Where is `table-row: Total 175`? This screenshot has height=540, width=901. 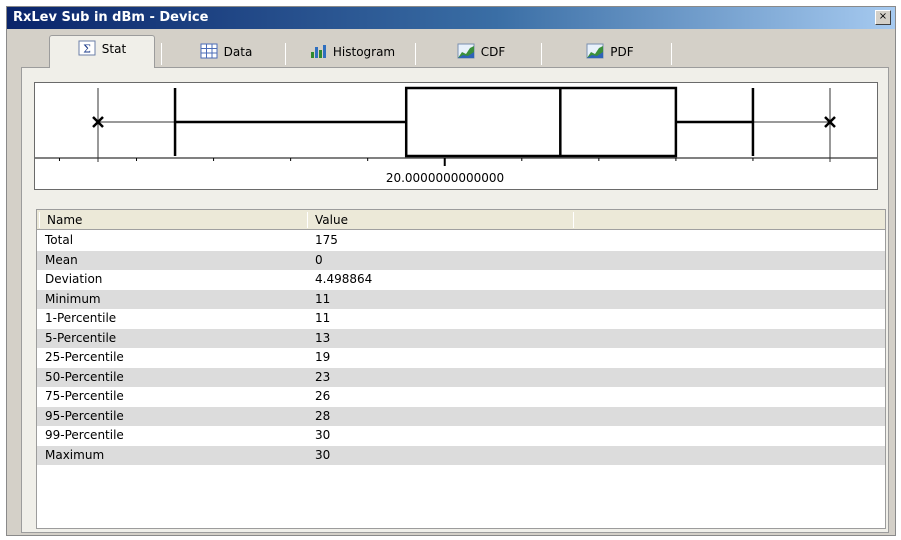
table-row: Total 175 is located at coordinates (461, 241).